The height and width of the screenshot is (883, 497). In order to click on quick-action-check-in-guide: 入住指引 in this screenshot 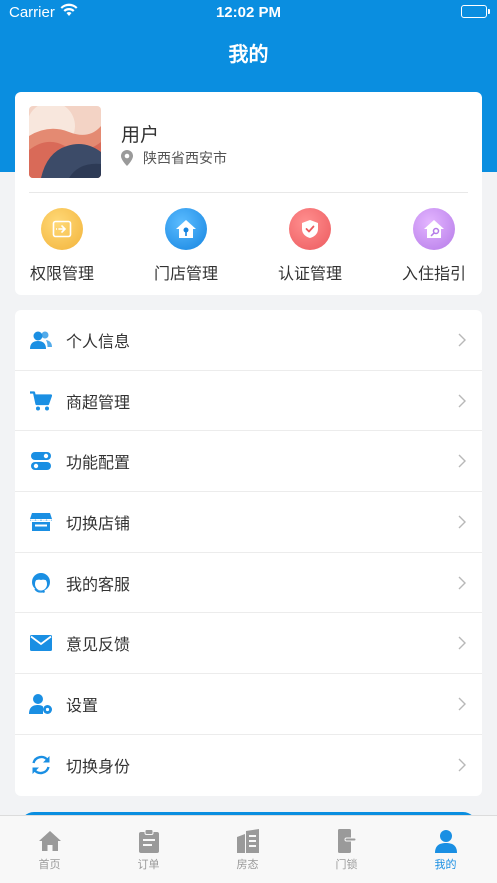, I will do `click(434, 246)`.